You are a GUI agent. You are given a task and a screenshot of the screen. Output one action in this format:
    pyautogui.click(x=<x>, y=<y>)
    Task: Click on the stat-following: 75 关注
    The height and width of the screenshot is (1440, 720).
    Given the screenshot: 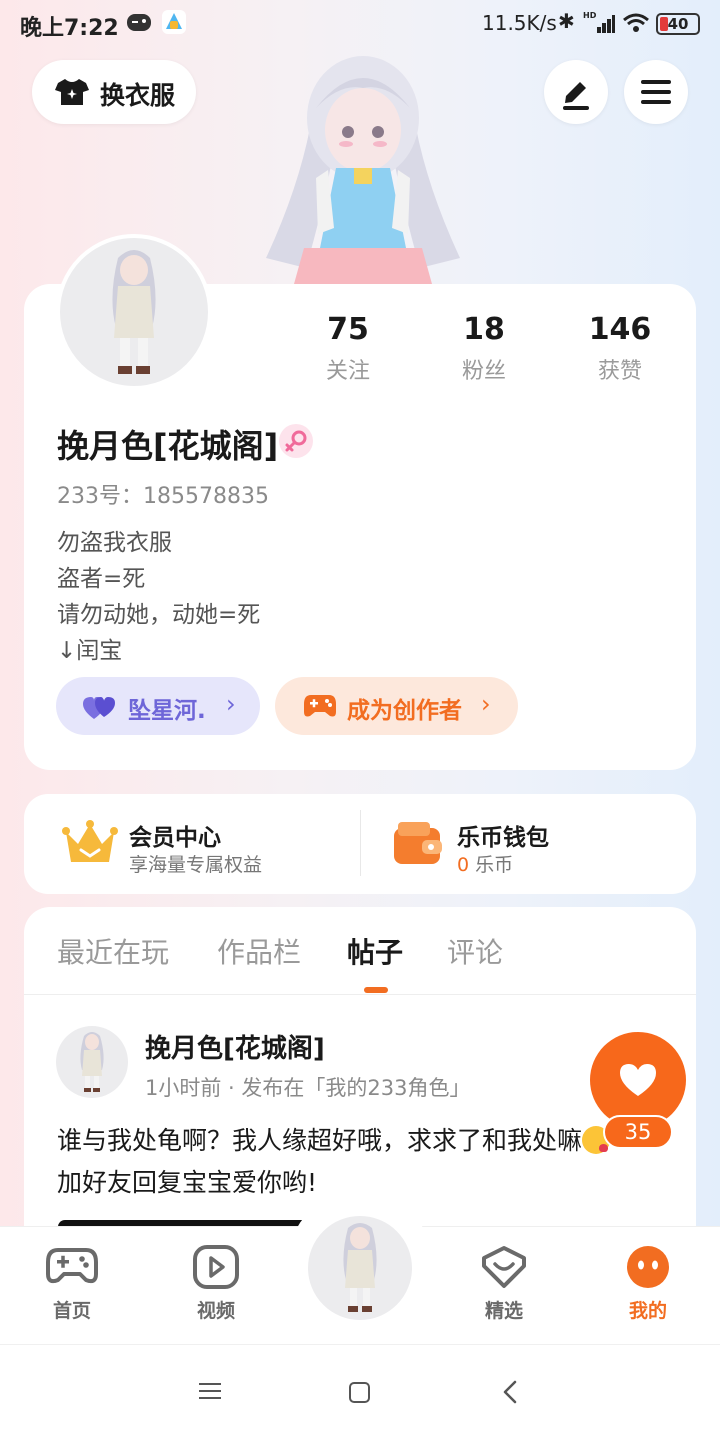 What is the action you would take?
    pyautogui.click(x=348, y=348)
    